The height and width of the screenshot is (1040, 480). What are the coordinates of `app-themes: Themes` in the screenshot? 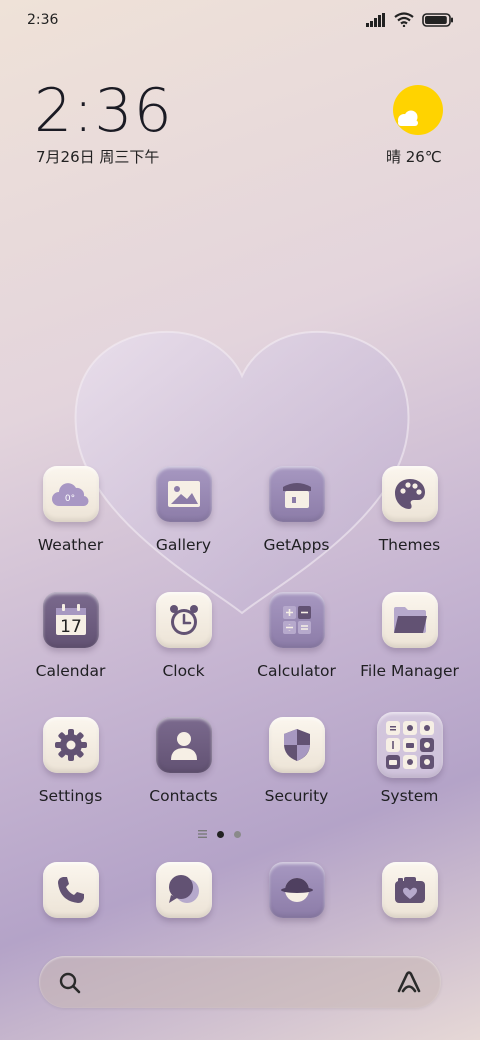 It's located at (409, 510).